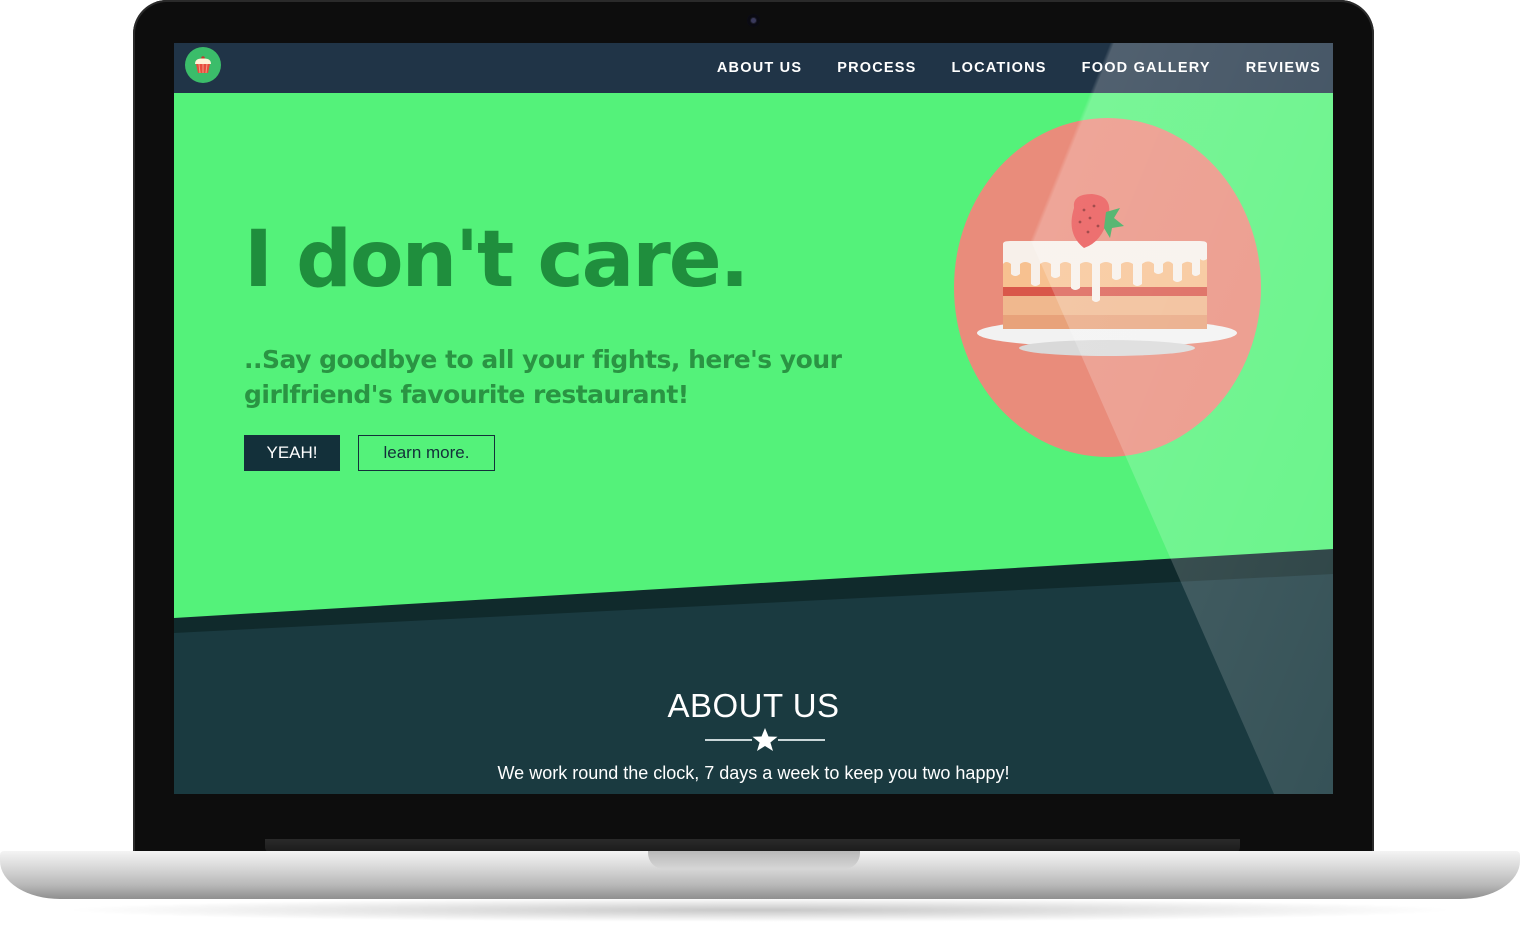 The width and height of the screenshot is (1529, 936). What do you see at coordinates (496, 260) in the screenshot?
I see `hero-headline: I don't care.` at bounding box center [496, 260].